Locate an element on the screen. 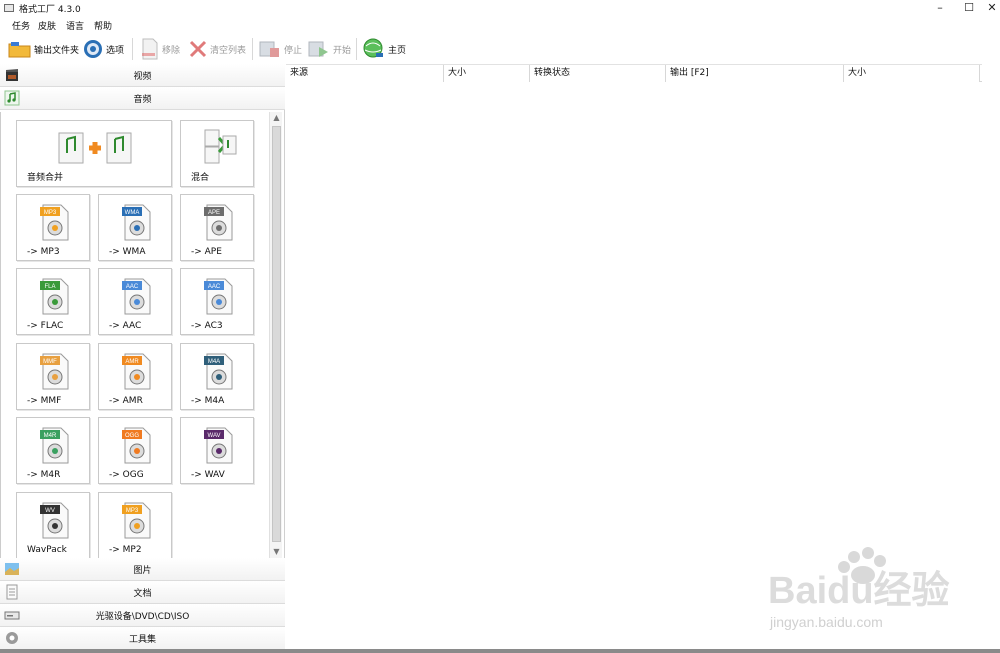 Image resolution: width=1000 pixels, height=653 pixels. category-audio-label: 音频 is located at coordinates (142, 100).